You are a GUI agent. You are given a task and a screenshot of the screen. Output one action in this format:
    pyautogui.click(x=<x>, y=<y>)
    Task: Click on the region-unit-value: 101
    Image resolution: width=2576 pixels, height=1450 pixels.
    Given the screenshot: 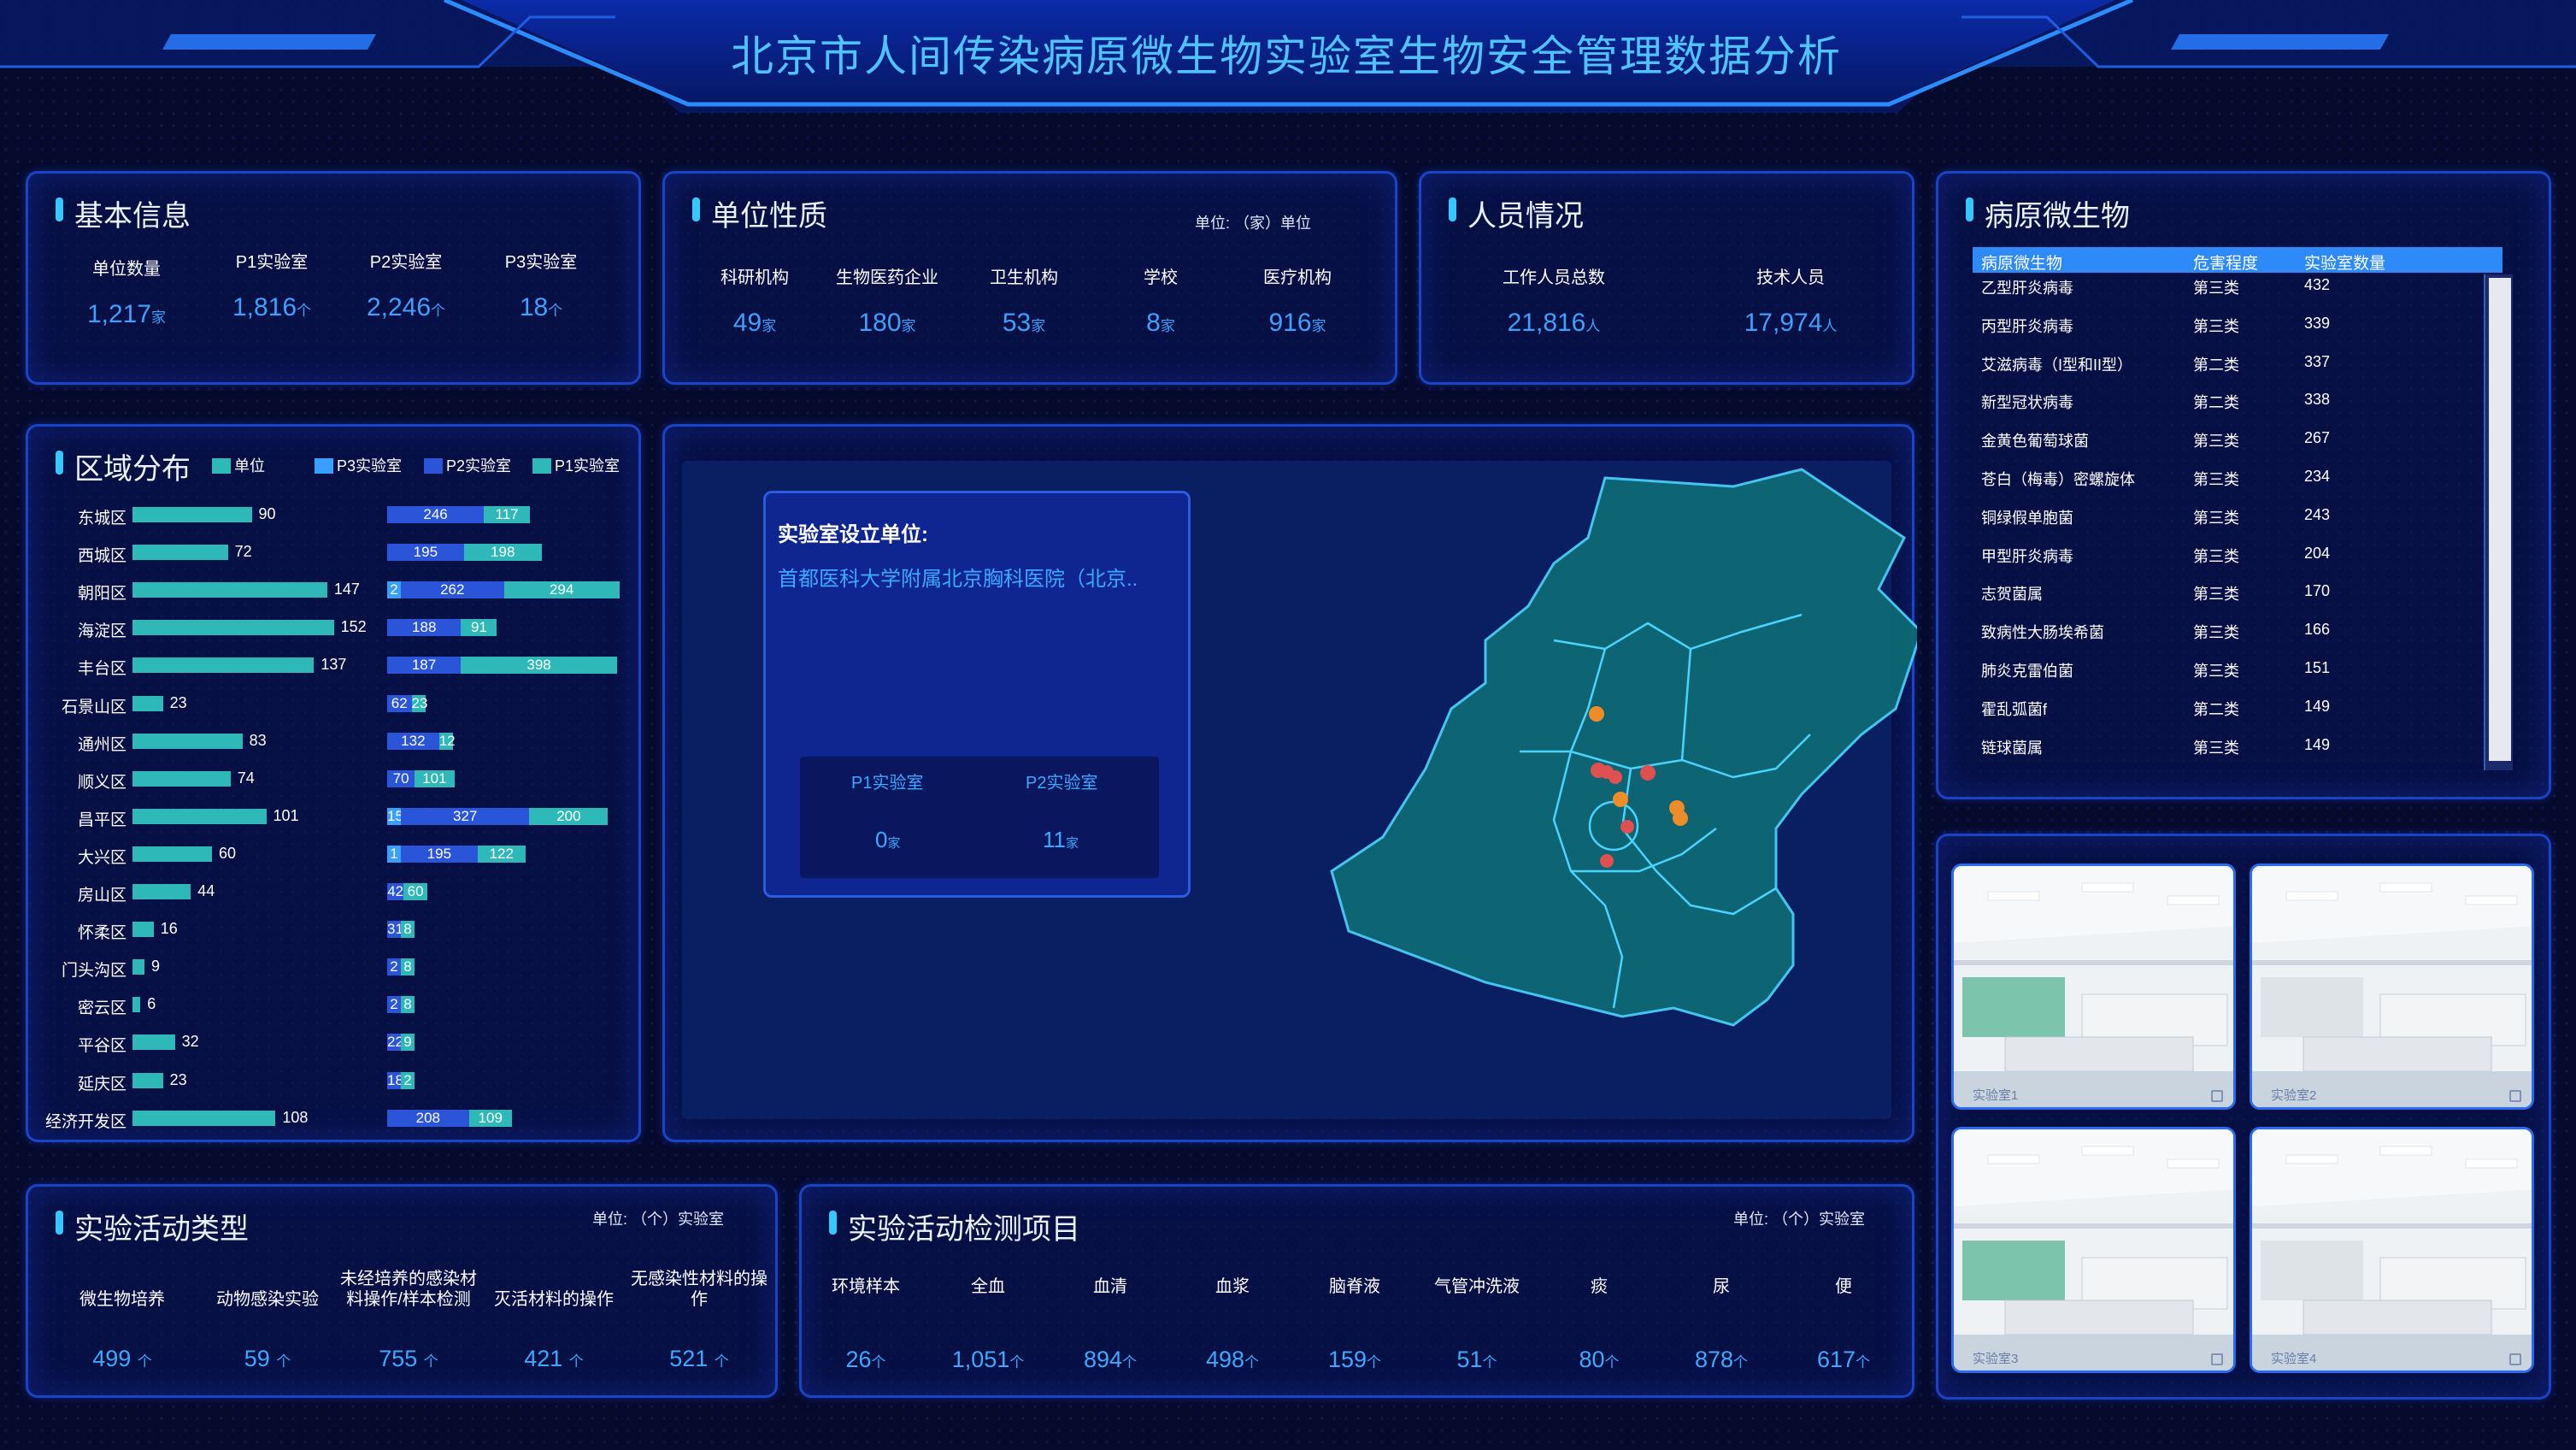 What is the action you would take?
    pyautogui.click(x=286, y=815)
    